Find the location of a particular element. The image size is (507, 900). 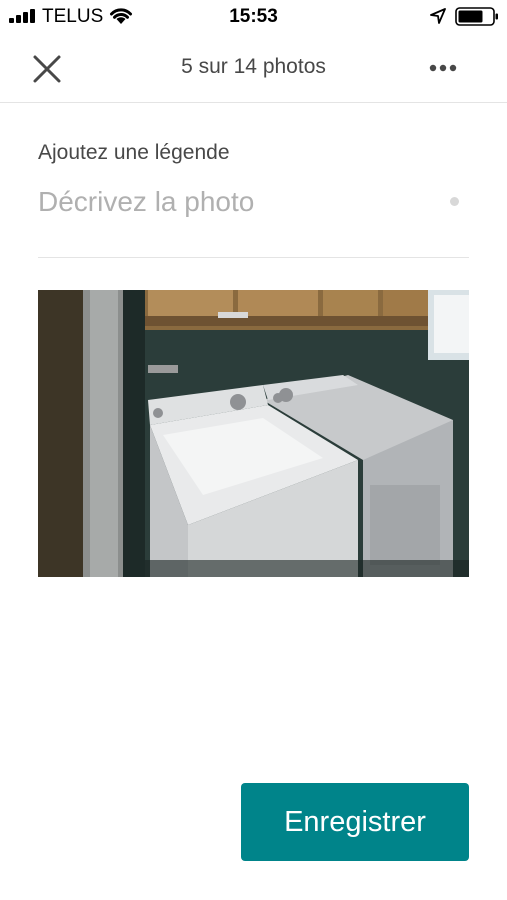

nav-header: 5 sur 14 photos is located at coordinates (253, 68).